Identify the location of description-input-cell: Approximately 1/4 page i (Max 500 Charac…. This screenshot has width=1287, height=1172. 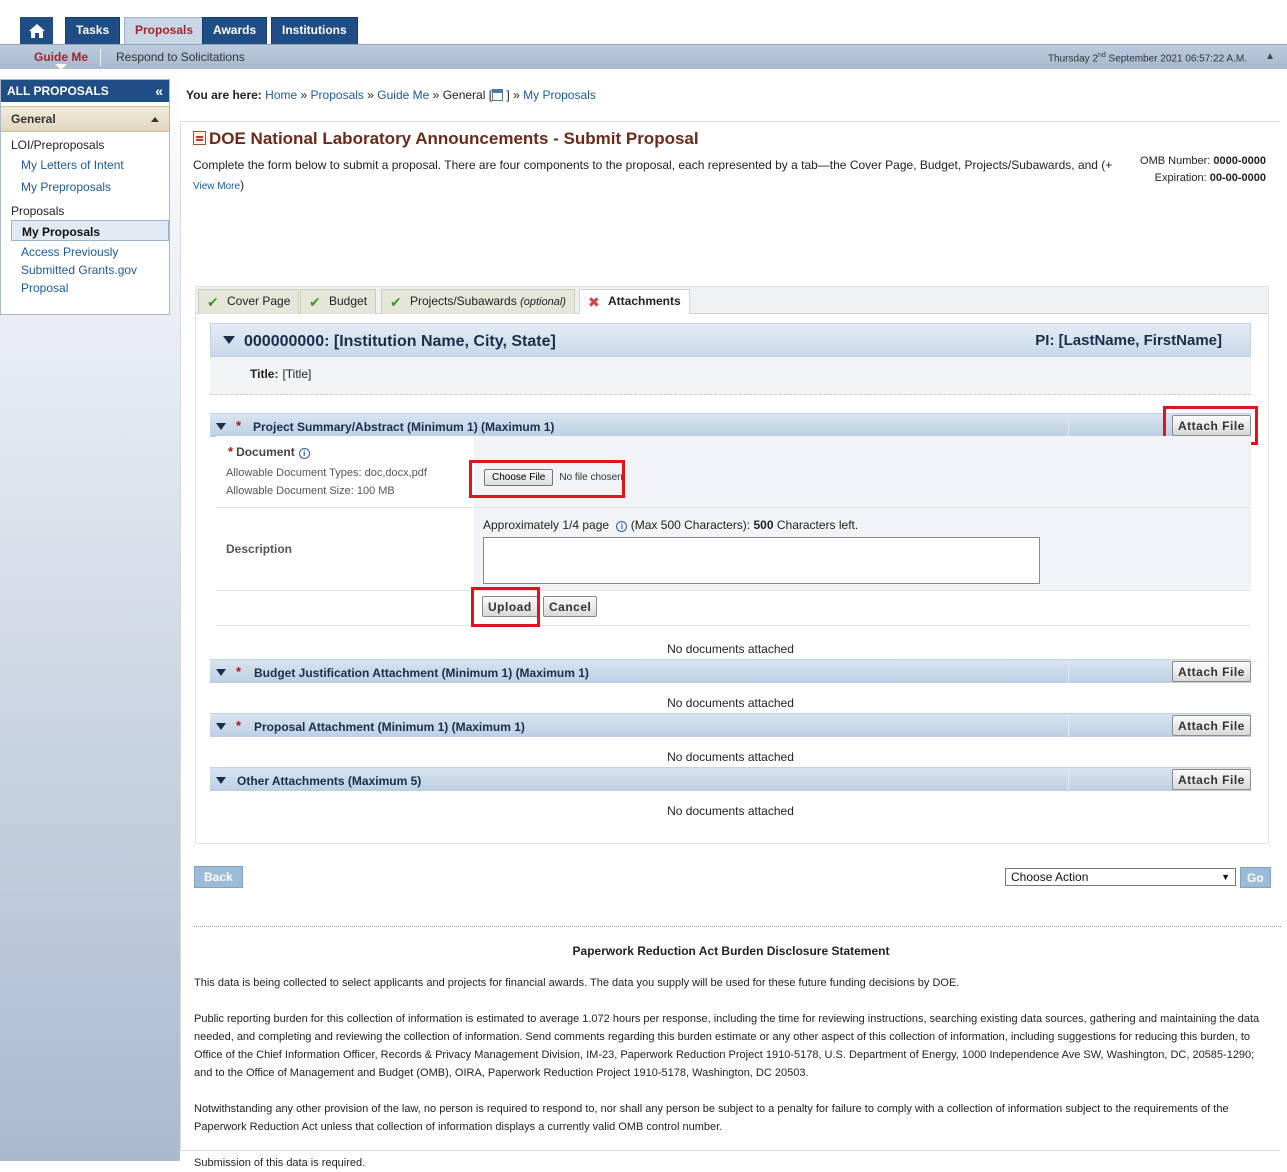
(862, 549).